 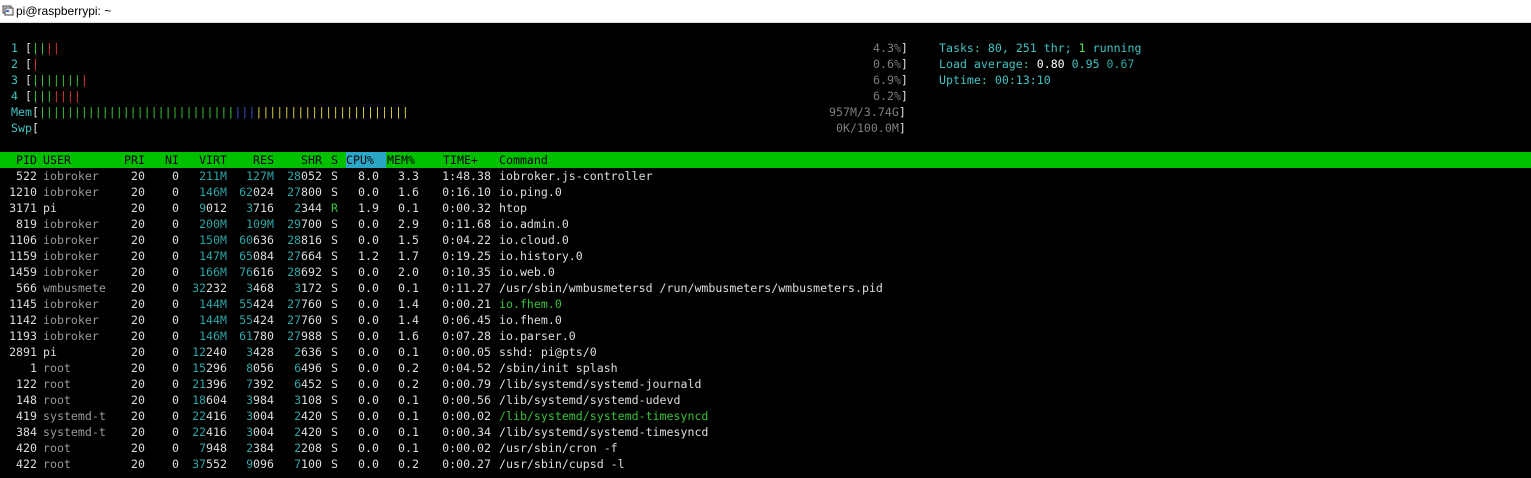 What do you see at coordinates (1117, 48) in the screenshot?
I see `running-label: running` at bounding box center [1117, 48].